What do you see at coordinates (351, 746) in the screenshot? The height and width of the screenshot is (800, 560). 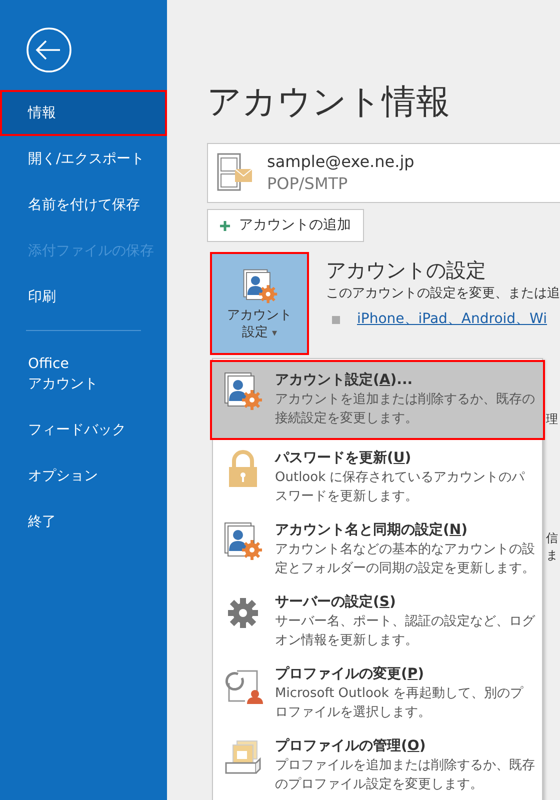 I see `menu-item-title: プロファイルの管理(O)` at bounding box center [351, 746].